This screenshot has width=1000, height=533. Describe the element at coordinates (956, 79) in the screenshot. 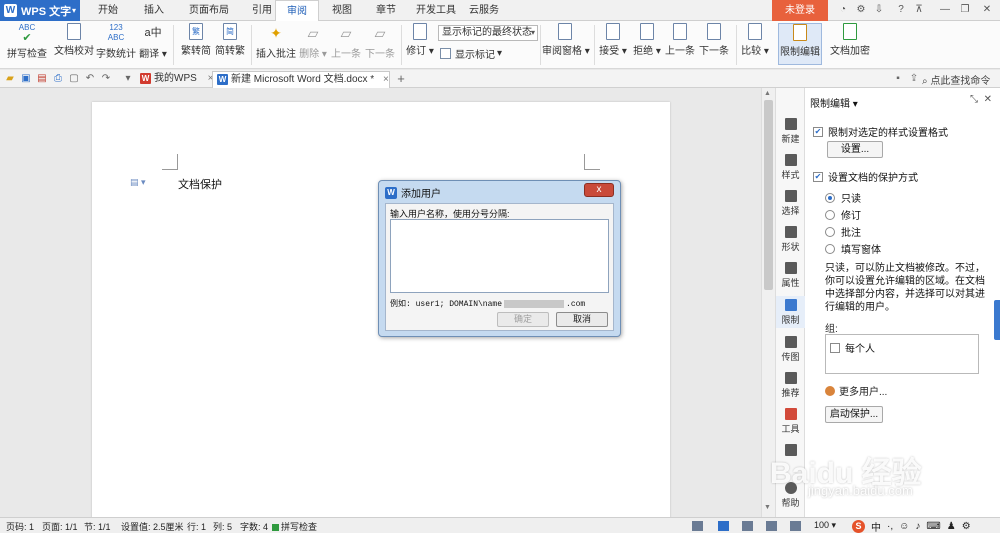

I see `command-search: ⌕ 点此查找命令` at that location.